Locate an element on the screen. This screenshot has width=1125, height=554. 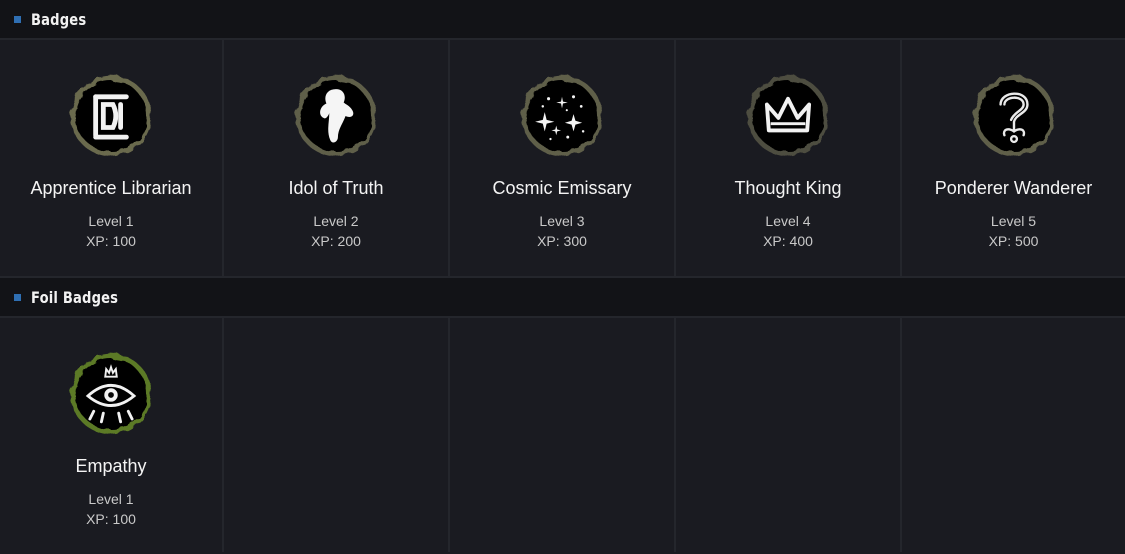
ghost-figure-icon is located at coordinates (336, 116).